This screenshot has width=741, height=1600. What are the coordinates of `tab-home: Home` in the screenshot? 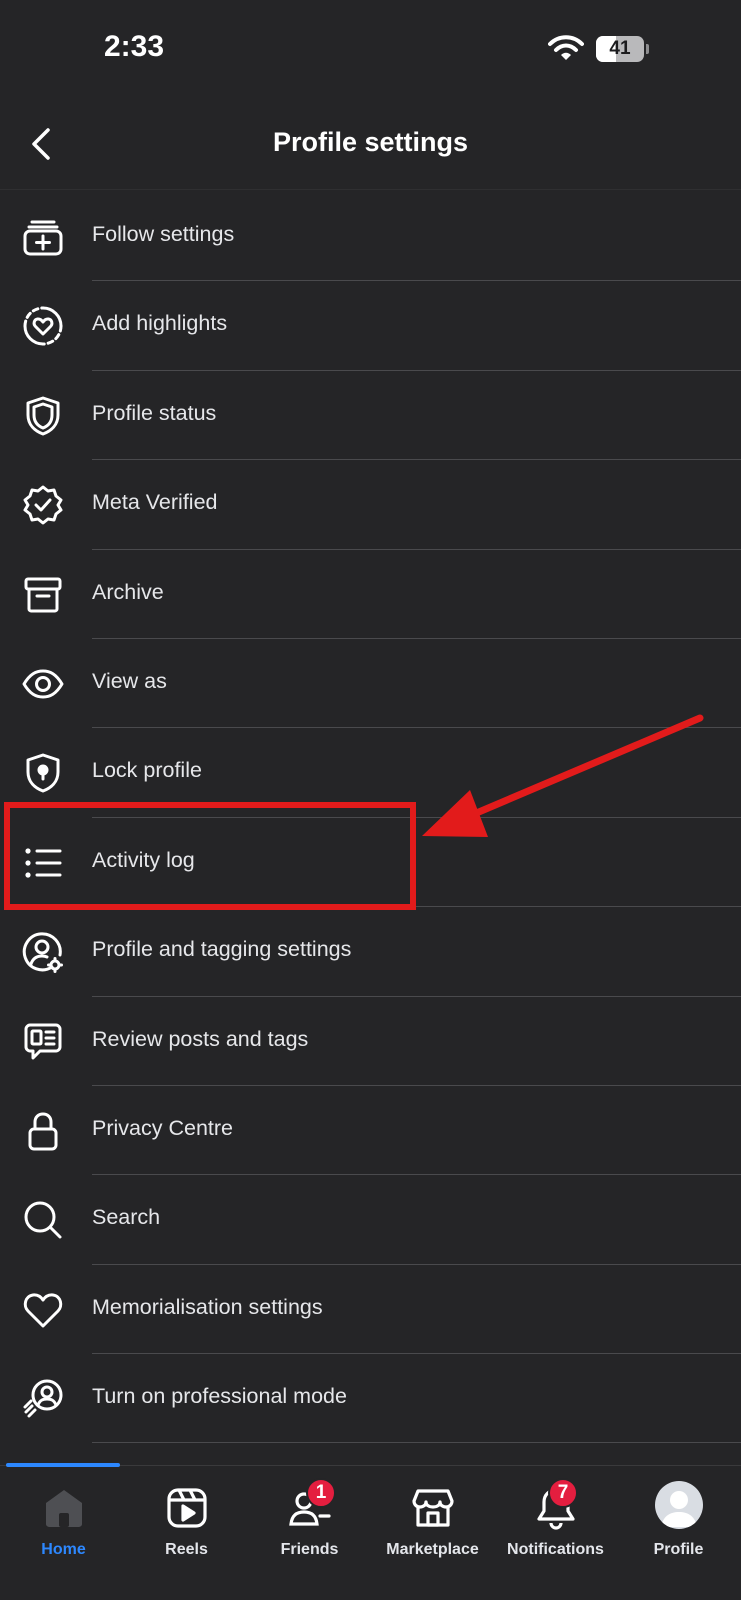 It's located at (63, 1531).